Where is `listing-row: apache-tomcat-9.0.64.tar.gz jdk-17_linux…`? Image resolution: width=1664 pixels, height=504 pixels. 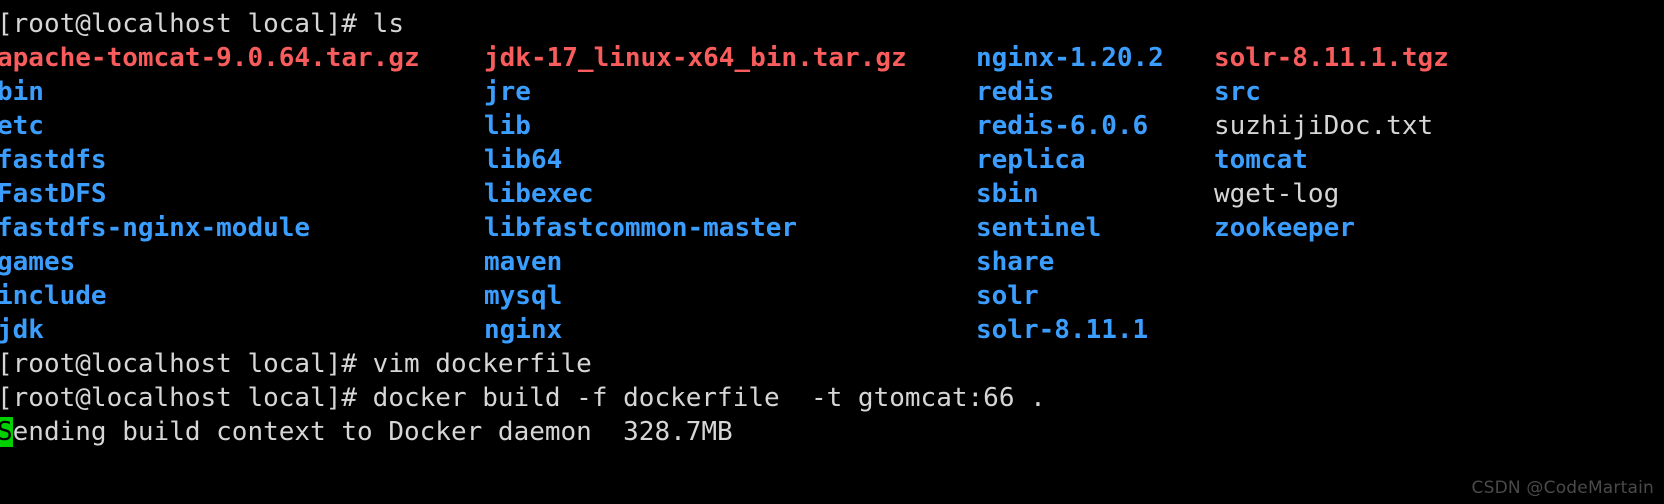
listing-row: apache-tomcat-9.0.64.tar.gz jdk-17_linux… is located at coordinates (832, 58).